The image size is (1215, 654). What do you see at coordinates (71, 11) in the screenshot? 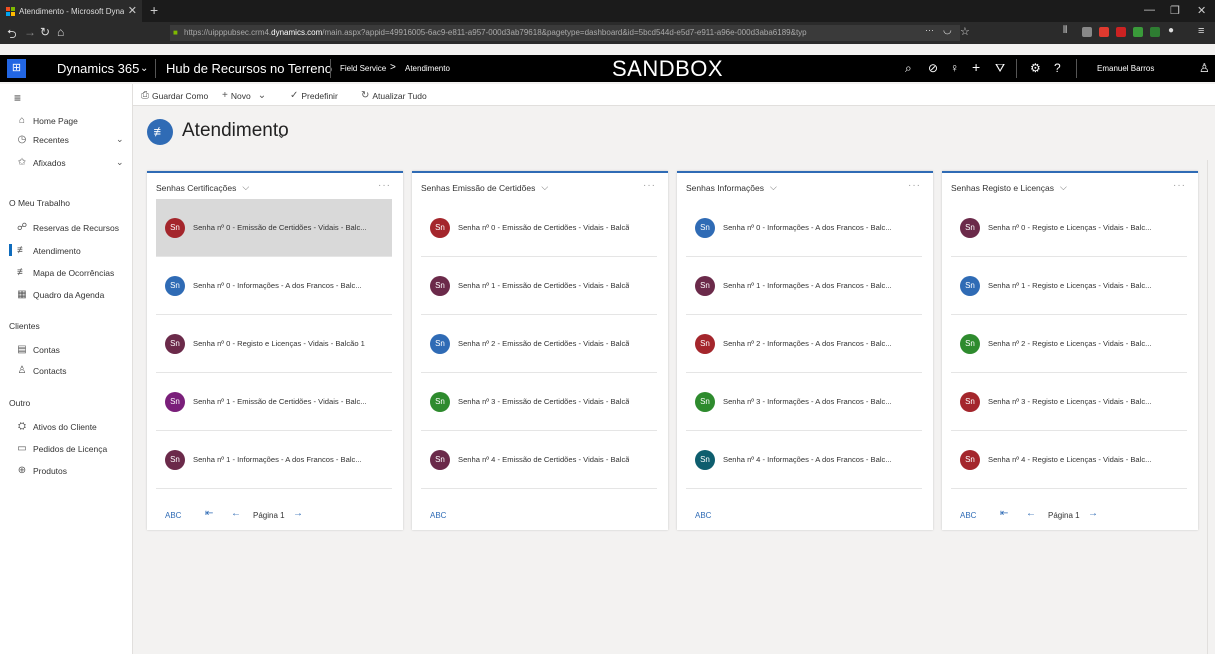
I see `browser-tab: Atendimento - Microsoft Dyna ✕` at bounding box center [71, 11].